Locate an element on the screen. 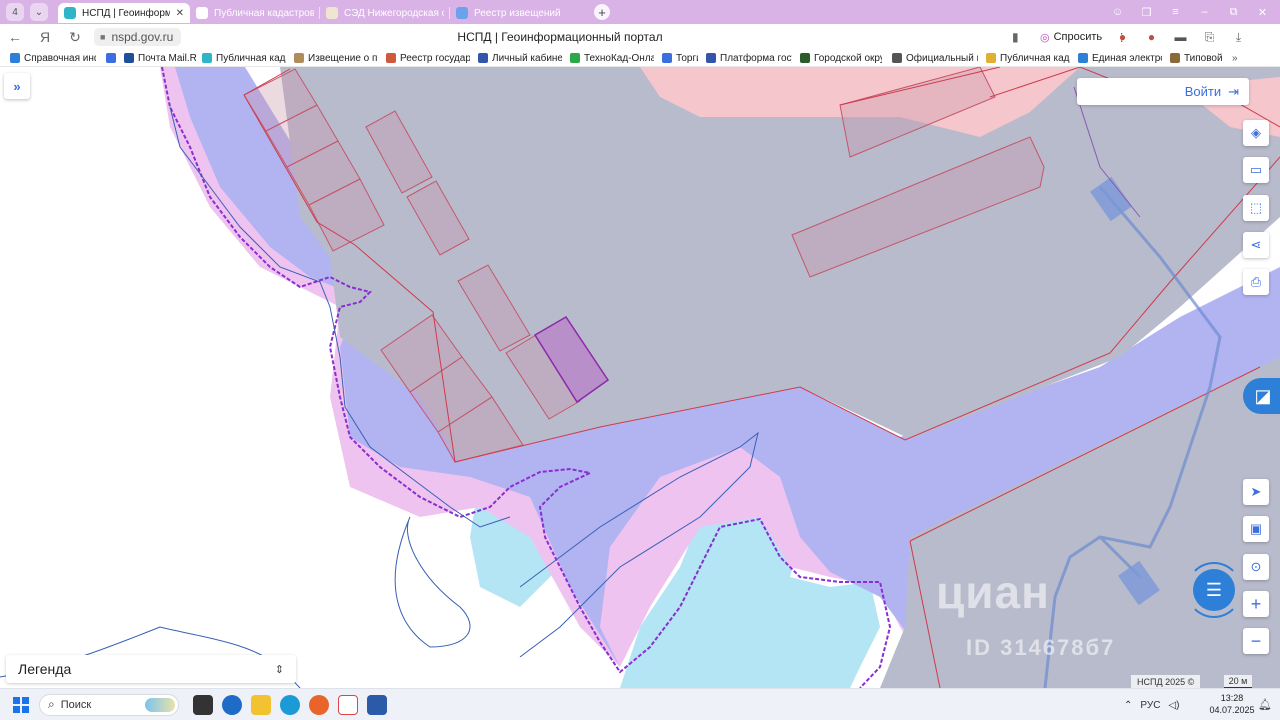  close-window-icon: ✕ is located at coordinates (1262, 12).